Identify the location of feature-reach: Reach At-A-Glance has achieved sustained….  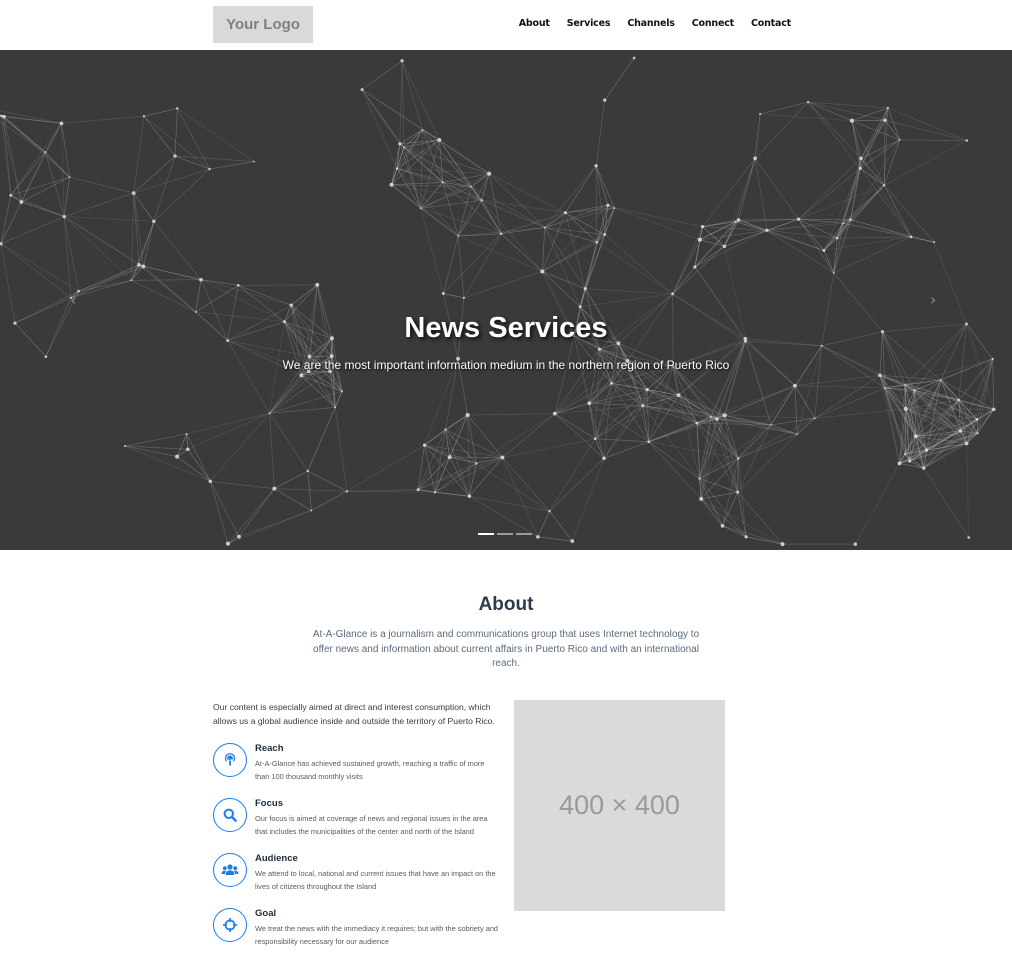
(358, 765).